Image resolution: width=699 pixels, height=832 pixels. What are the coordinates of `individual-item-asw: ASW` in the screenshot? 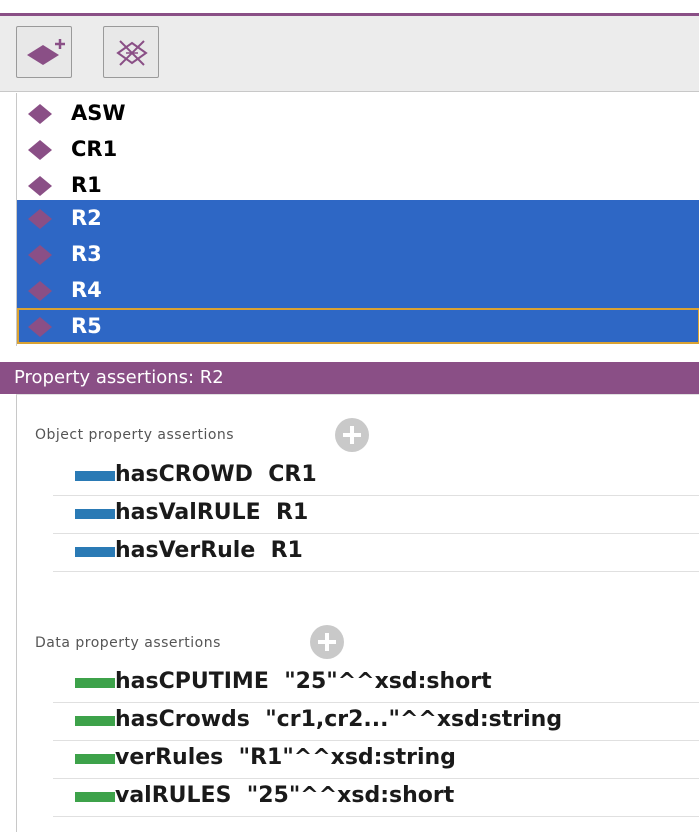 It's located at (358, 113).